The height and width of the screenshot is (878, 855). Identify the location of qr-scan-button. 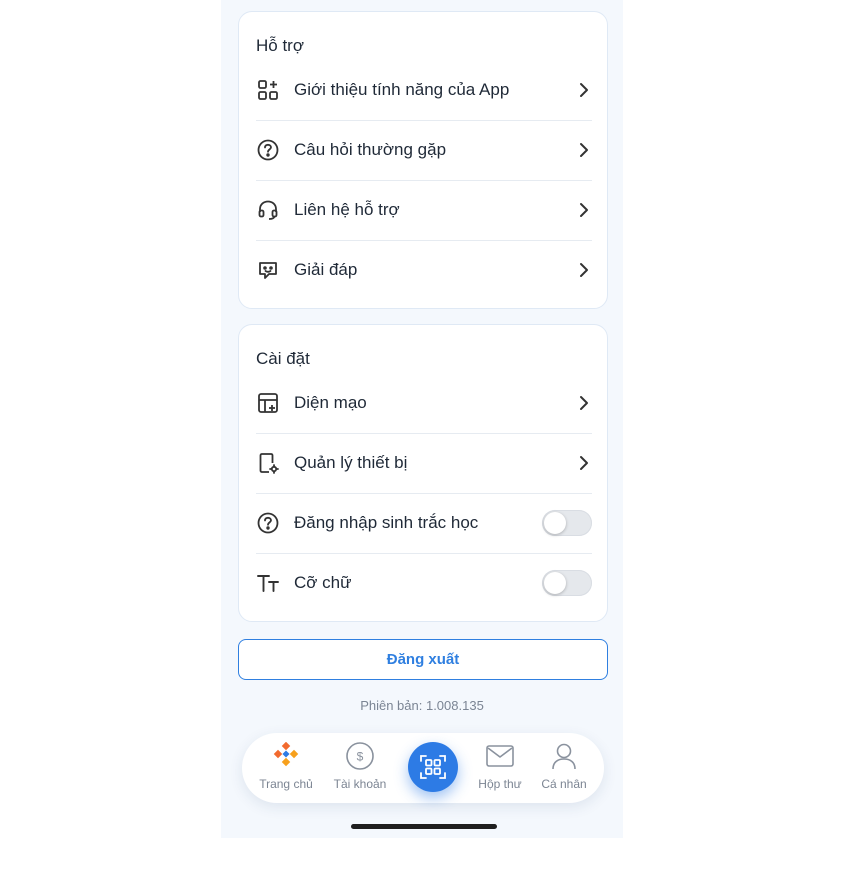
(433, 767).